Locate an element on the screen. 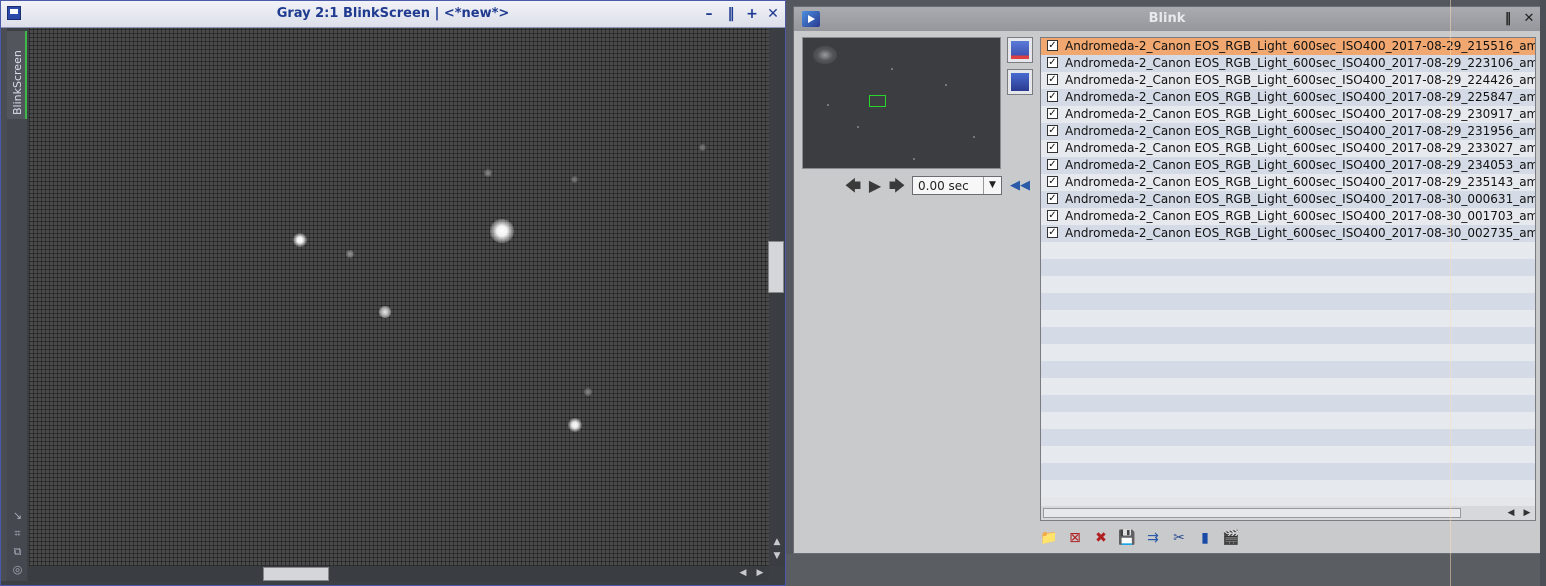 Image resolution: width=1546 pixels, height=586 pixels. resize-arrow-icon: ↘ is located at coordinates (17, 515).